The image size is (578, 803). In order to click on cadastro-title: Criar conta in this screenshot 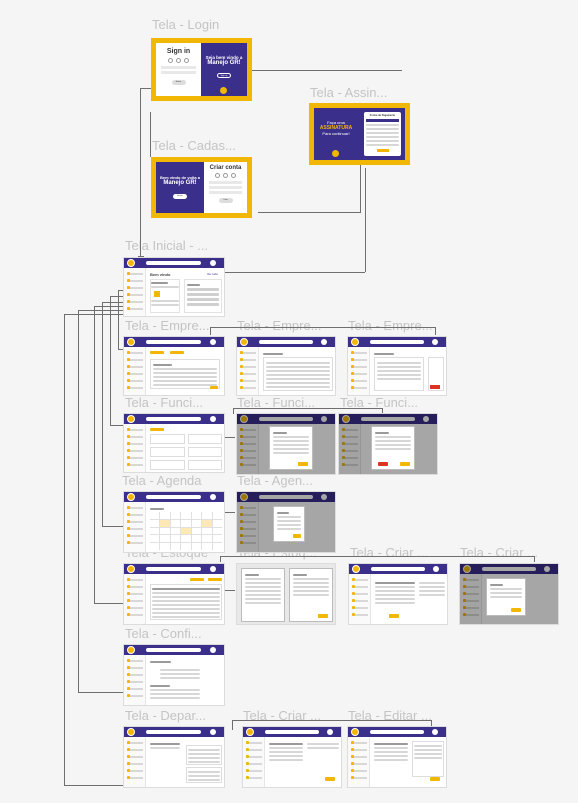, I will do `click(225, 168)`.